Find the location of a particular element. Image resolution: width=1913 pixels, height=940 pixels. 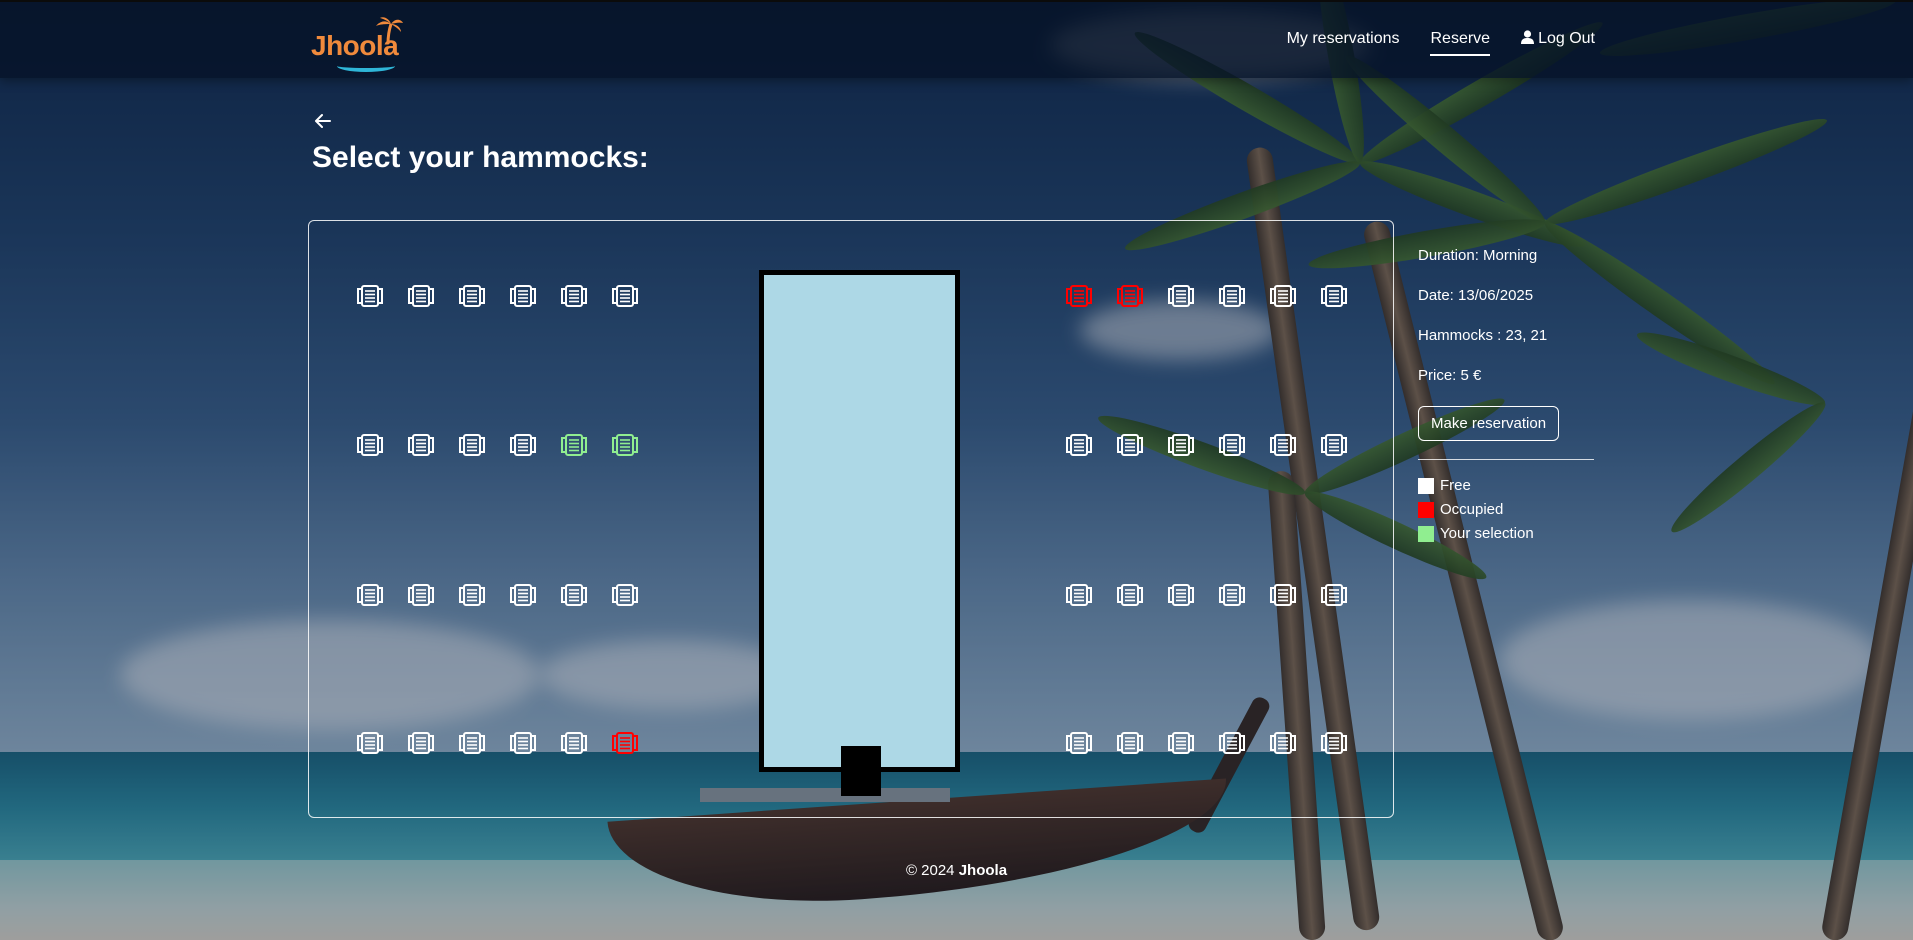

footer: © 2024 Jhoola is located at coordinates (956, 870).